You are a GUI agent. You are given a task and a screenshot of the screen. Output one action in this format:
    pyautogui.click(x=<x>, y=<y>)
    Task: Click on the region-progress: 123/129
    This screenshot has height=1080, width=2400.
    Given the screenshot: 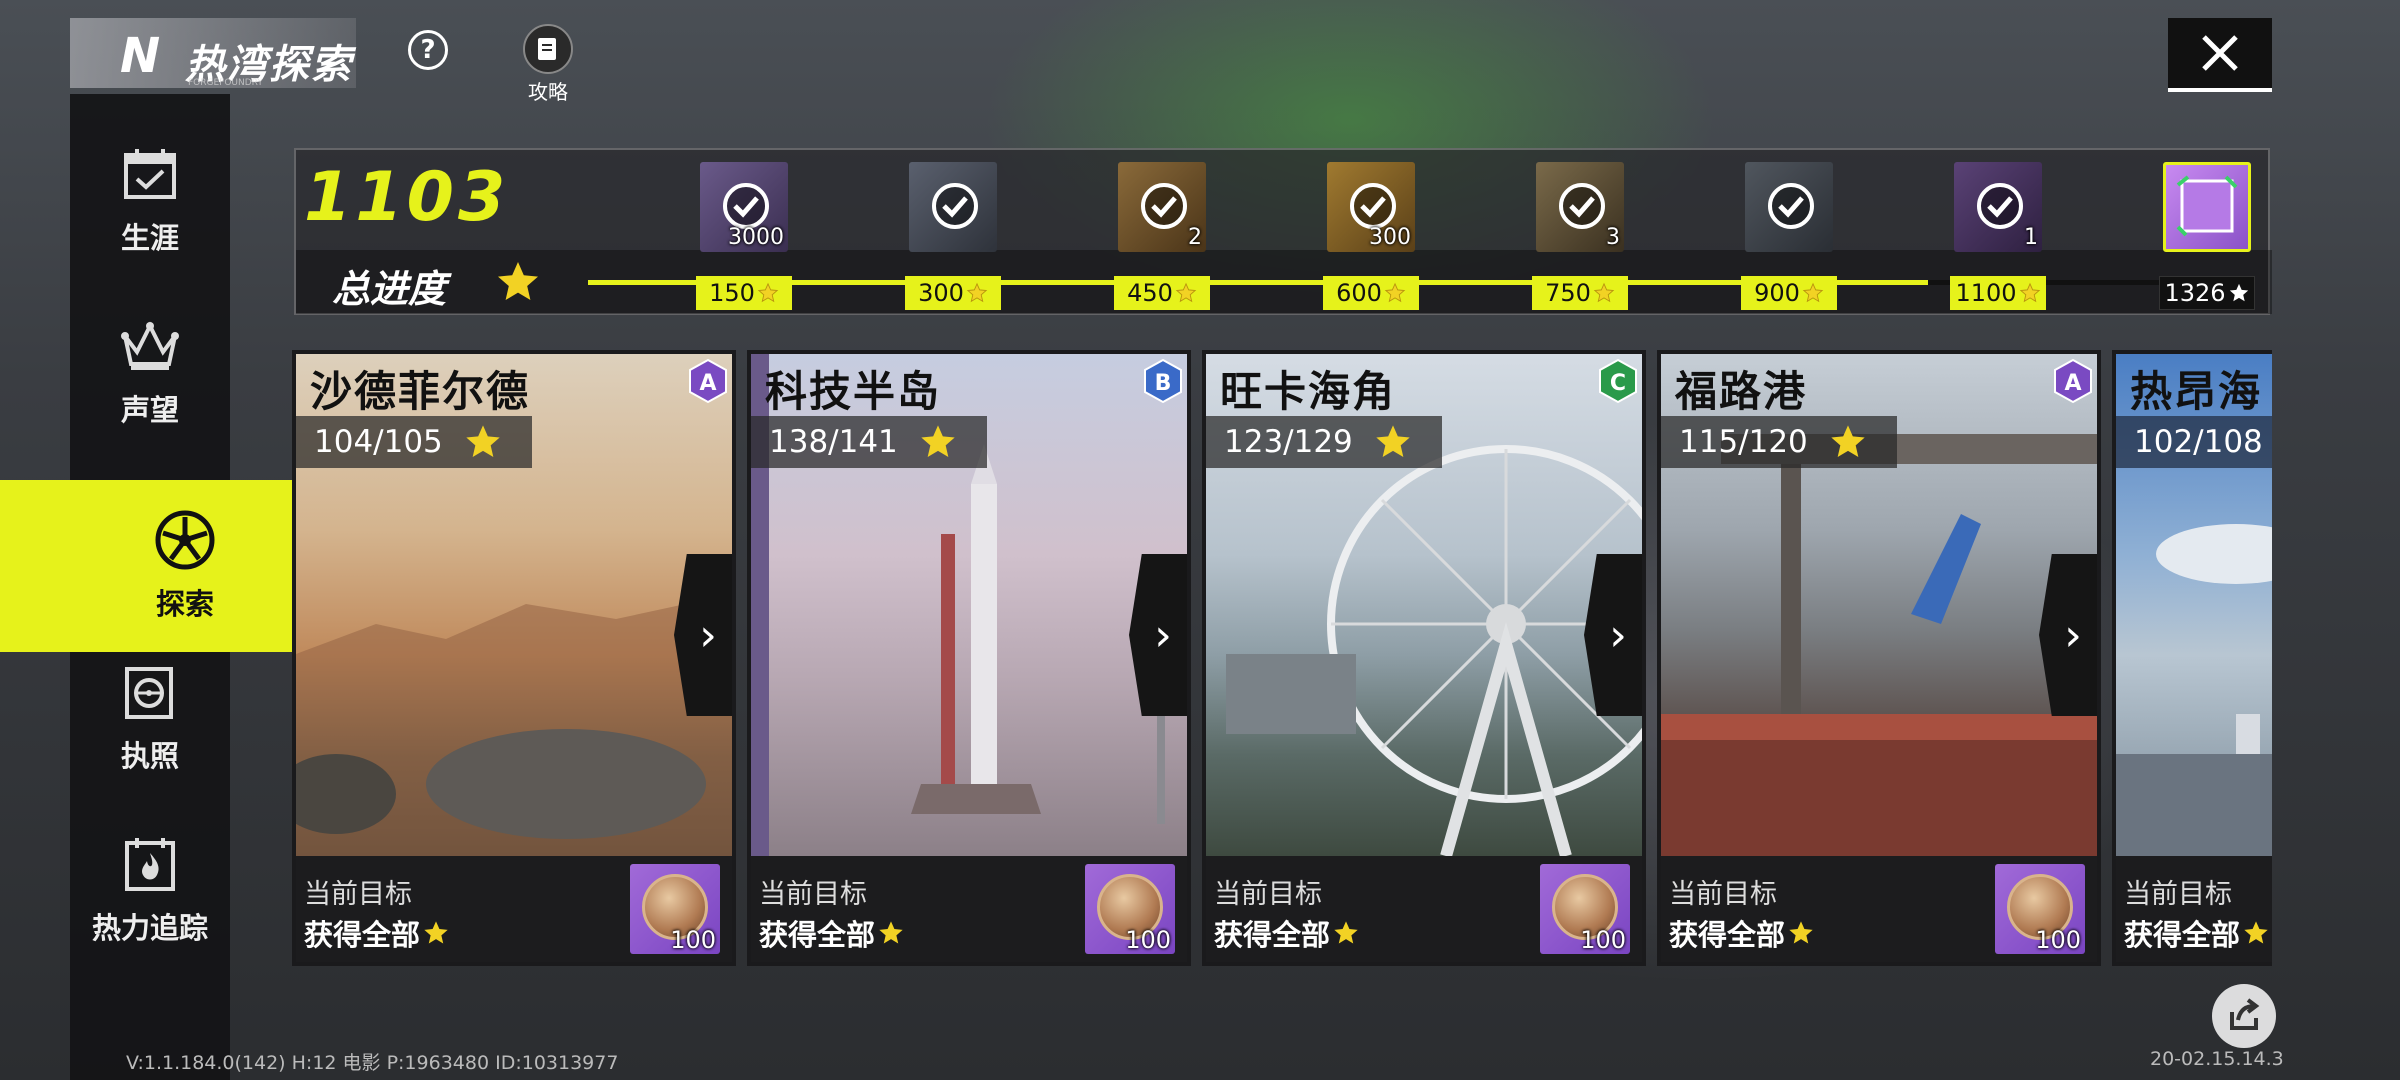 What is the action you would take?
    pyautogui.click(x=1324, y=442)
    